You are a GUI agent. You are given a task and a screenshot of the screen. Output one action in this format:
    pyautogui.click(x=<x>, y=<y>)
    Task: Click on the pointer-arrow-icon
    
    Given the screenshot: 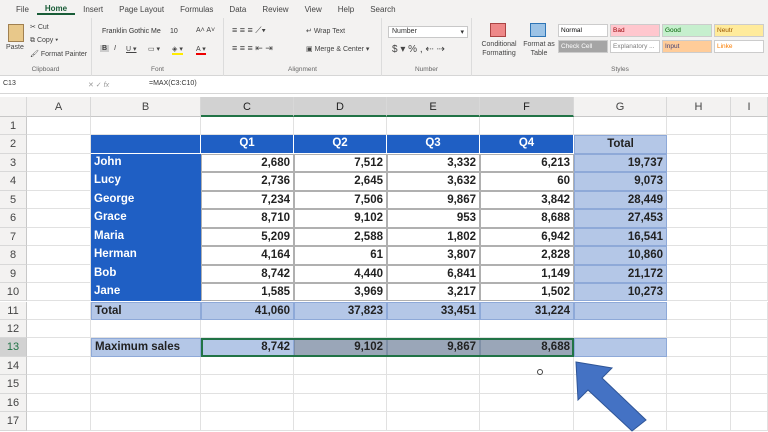 What is the action you would take?
    pyautogui.click(x=611, y=396)
    